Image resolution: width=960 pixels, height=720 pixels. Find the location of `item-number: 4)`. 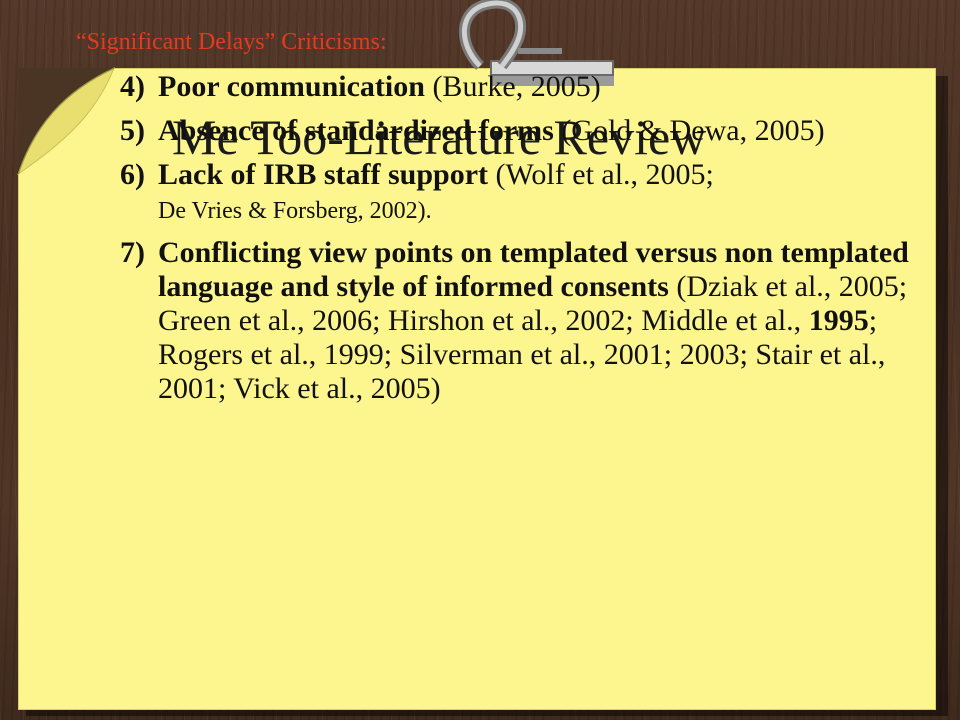

item-number: 4) is located at coordinates (132, 86).